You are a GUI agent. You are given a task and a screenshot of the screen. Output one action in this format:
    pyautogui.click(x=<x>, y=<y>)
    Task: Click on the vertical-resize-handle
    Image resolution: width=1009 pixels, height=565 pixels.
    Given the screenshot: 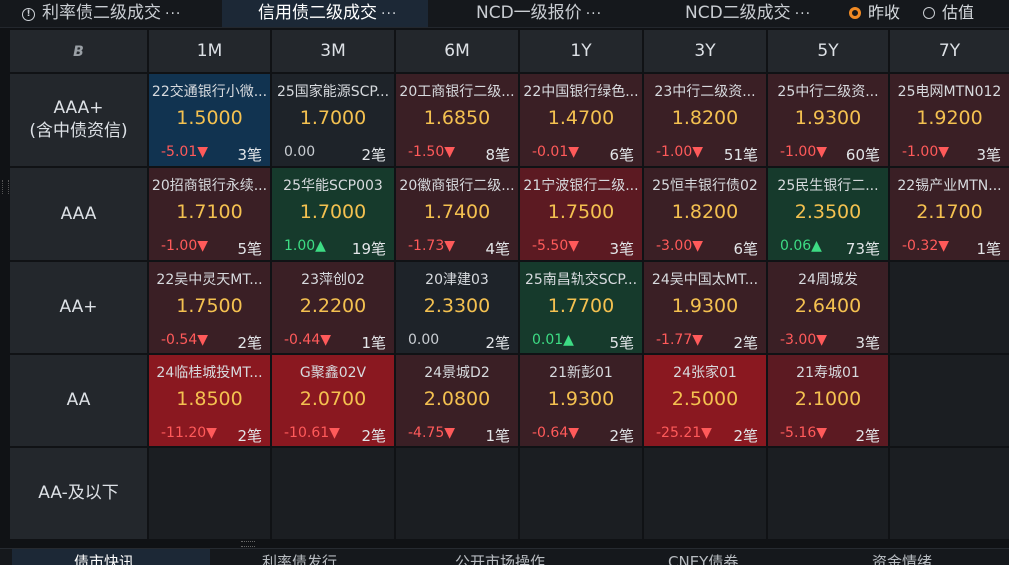 What is the action you would take?
    pyautogui.click(x=5, y=187)
    